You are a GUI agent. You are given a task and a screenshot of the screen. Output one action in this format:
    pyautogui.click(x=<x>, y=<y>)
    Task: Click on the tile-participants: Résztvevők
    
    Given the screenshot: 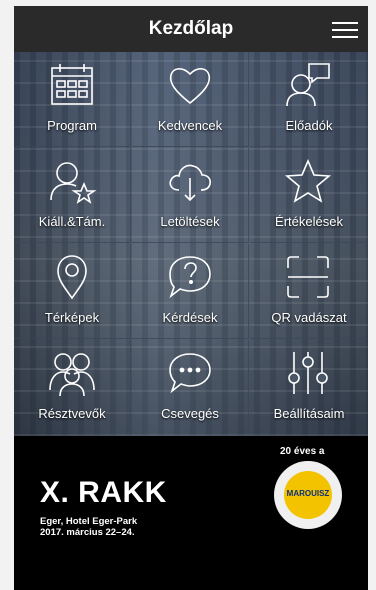 What is the action you would take?
    pyautogui.click(x=72, y=387)
    